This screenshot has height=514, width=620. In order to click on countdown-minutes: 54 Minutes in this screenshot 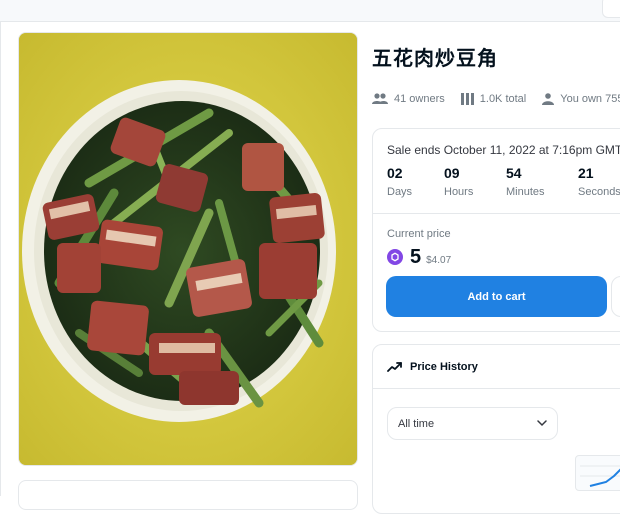, I will do `click(525, 181)`.